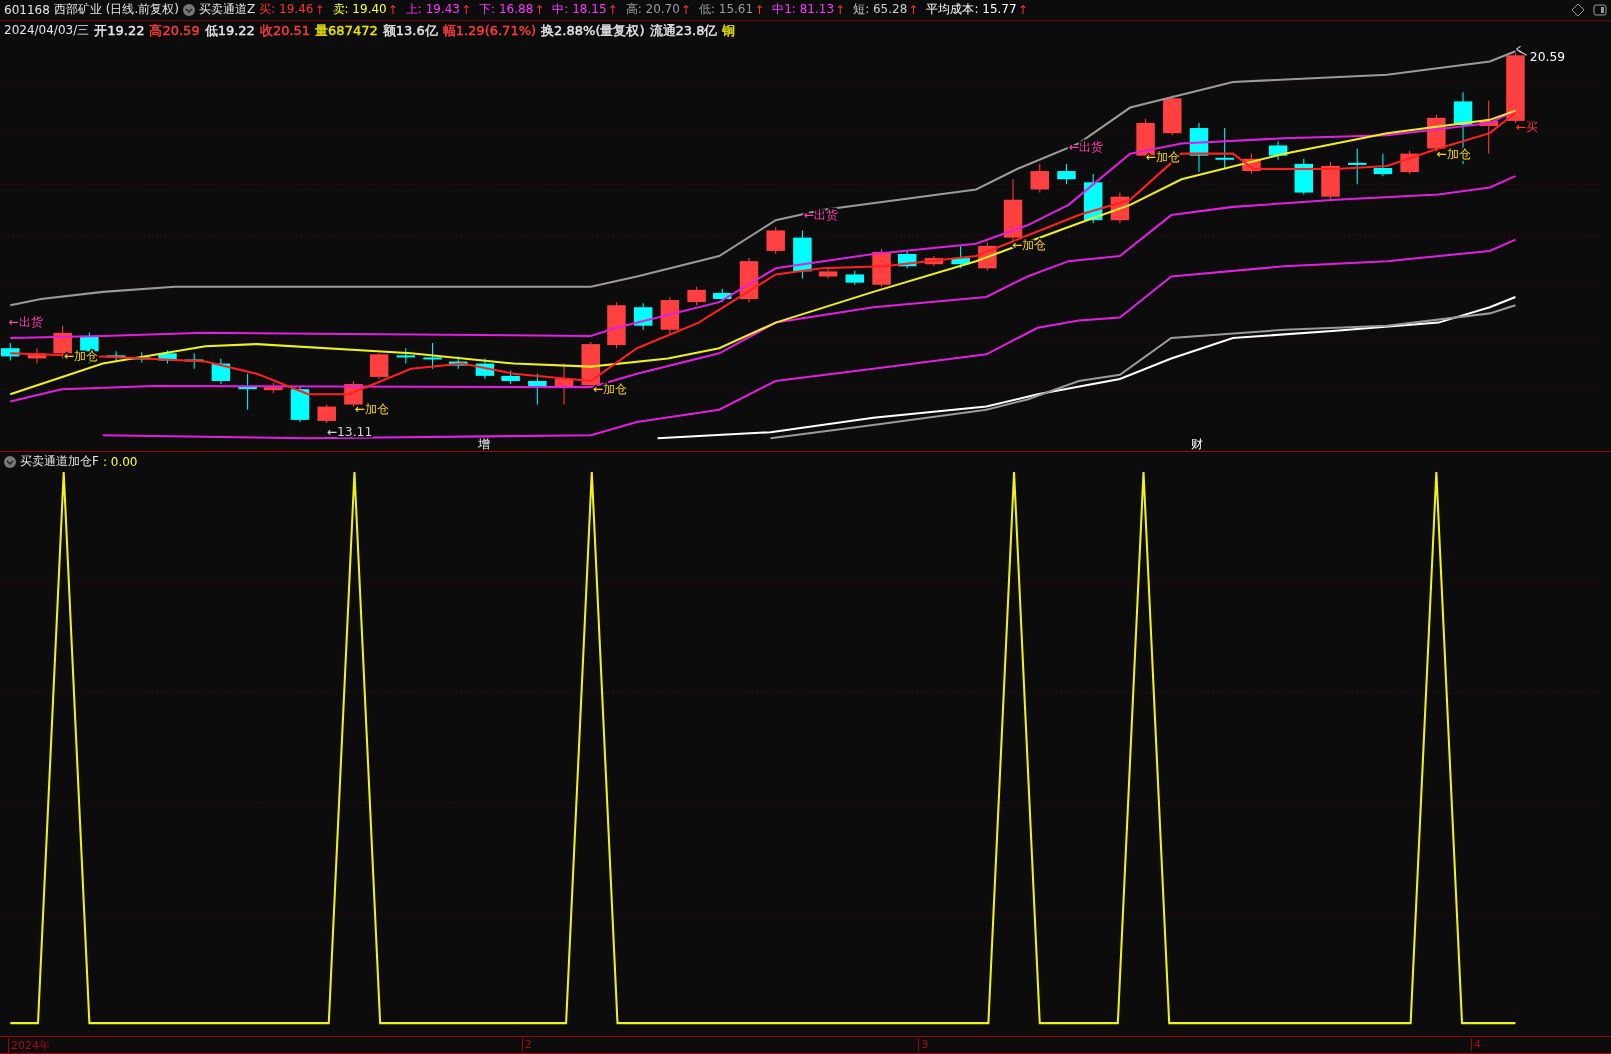  I want to click on signal-label: ←出货, so click(25, 321).